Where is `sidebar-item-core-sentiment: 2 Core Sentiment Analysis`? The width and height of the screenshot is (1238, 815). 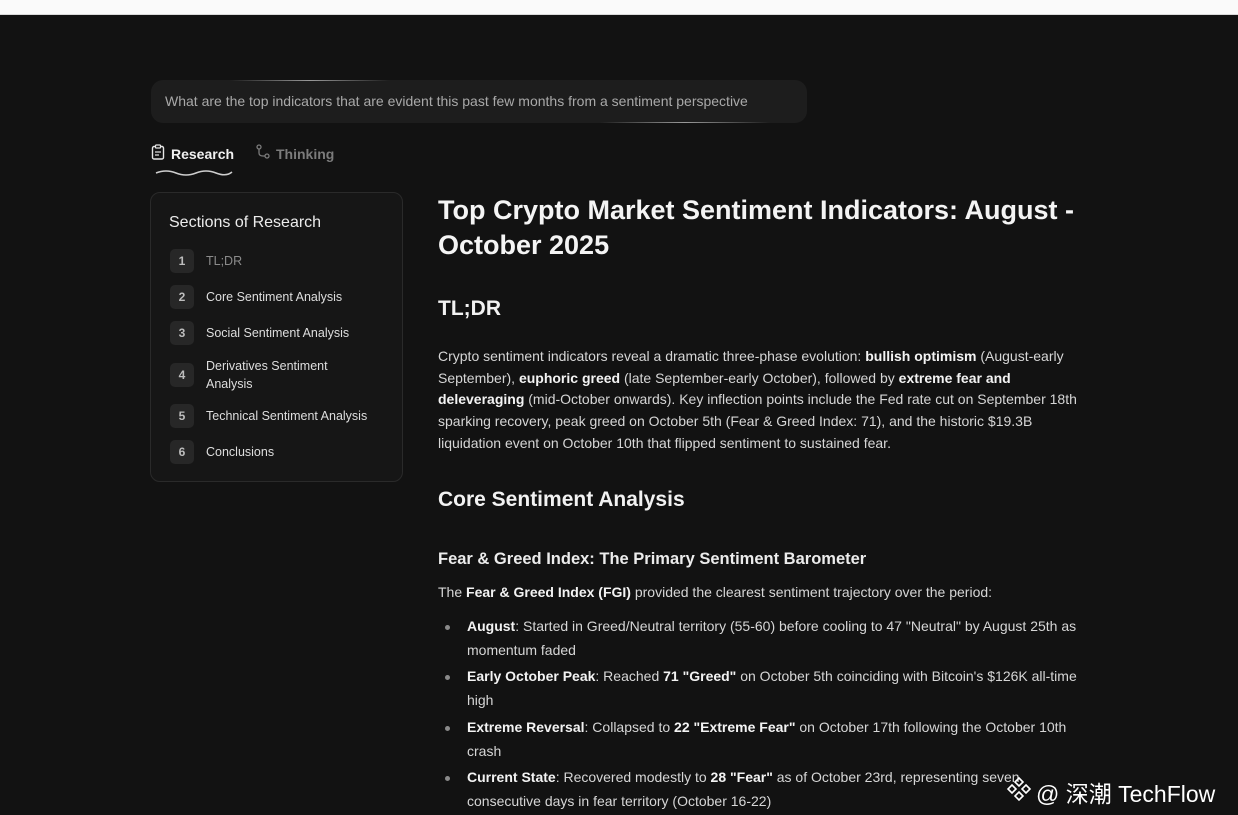
sidebar-item-core-sentiment: 2 Core Sentiment Analysis is located at coordinates (278, 297).